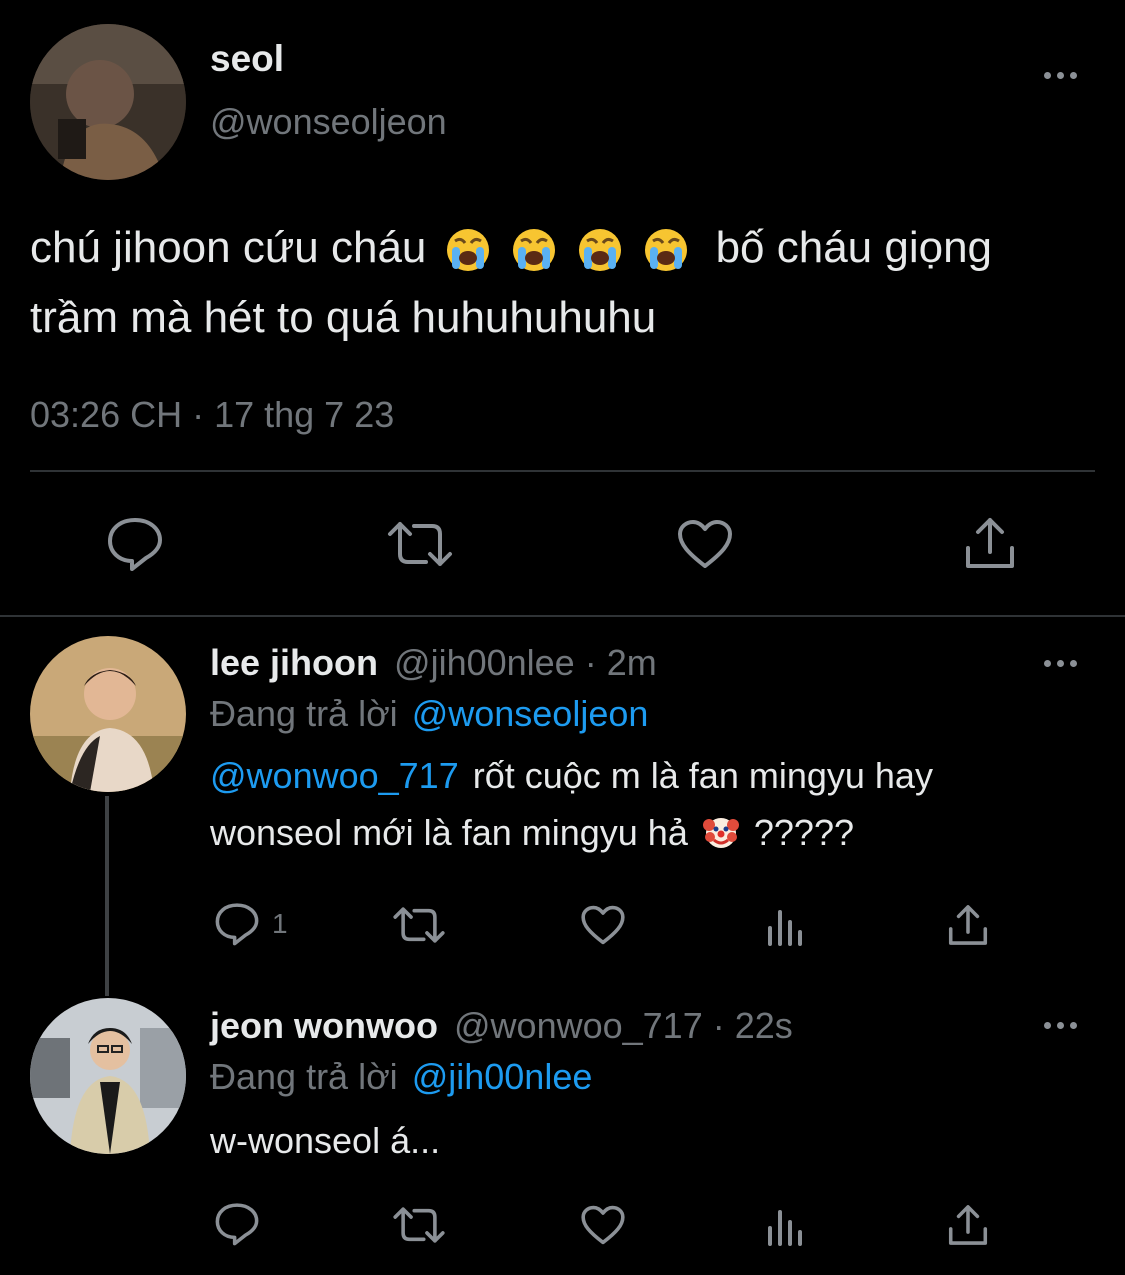  I want to click on timestamp: 03:26 CH · 17 thg 7 23, so click(212, 415).